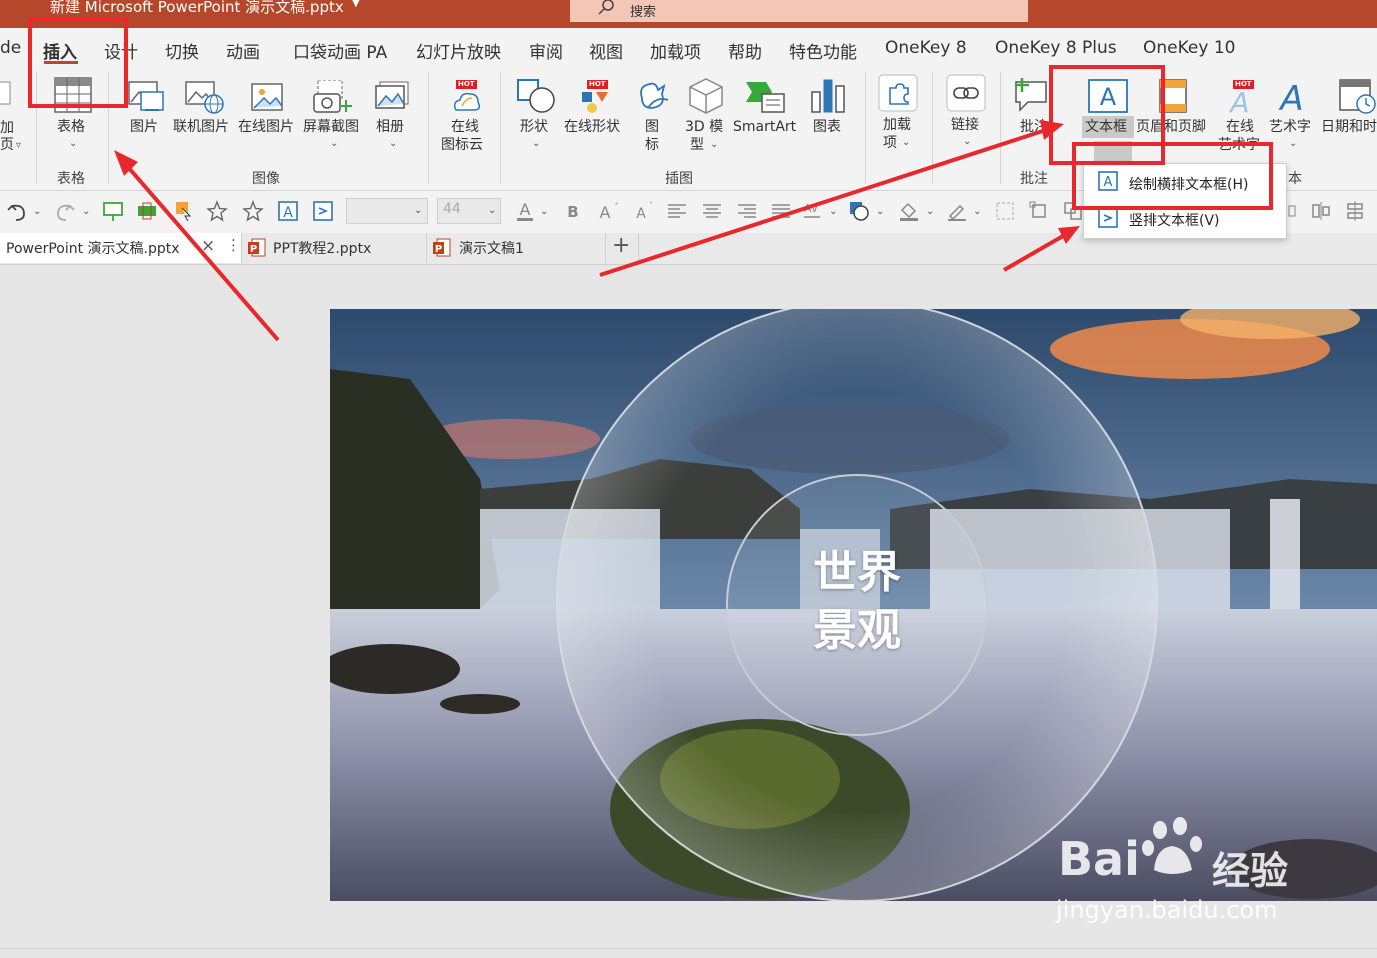 This screenshot has width=1377, height=958. I want to click on chevron-down-icon: ▿, so click(18, 145).